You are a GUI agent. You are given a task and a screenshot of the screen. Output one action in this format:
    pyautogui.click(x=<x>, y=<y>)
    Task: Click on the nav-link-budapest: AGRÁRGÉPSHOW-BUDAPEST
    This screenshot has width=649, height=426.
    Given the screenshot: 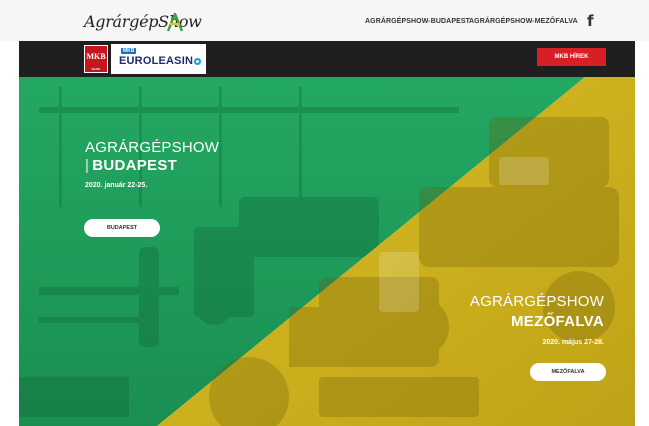 What is the action you would take?
    pyautogui.click(x=417, y=21)
    